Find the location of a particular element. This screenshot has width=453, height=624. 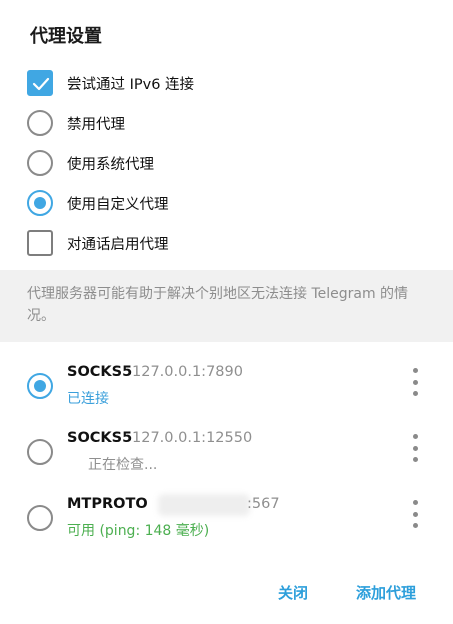

calls-proxy-checkbox is located at coordinates (40, 243).